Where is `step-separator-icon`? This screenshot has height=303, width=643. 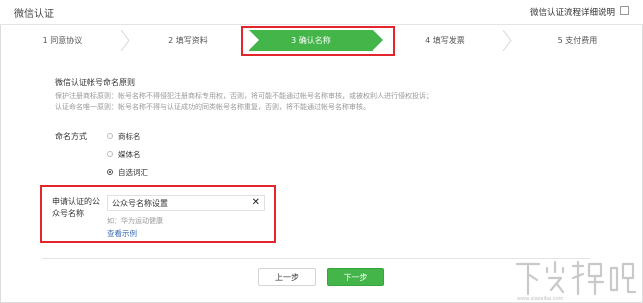
step-separator-icon is located at coordinates (507, 40).